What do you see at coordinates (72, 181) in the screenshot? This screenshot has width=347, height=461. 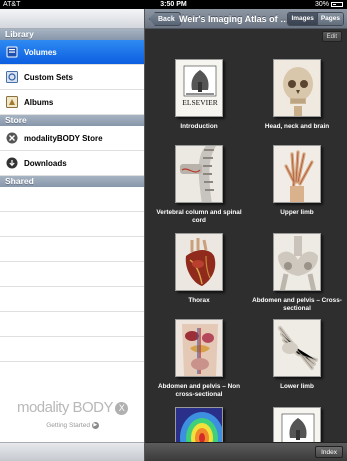 I see `section-header-shared: Shared` at bounding box center [72, 181].